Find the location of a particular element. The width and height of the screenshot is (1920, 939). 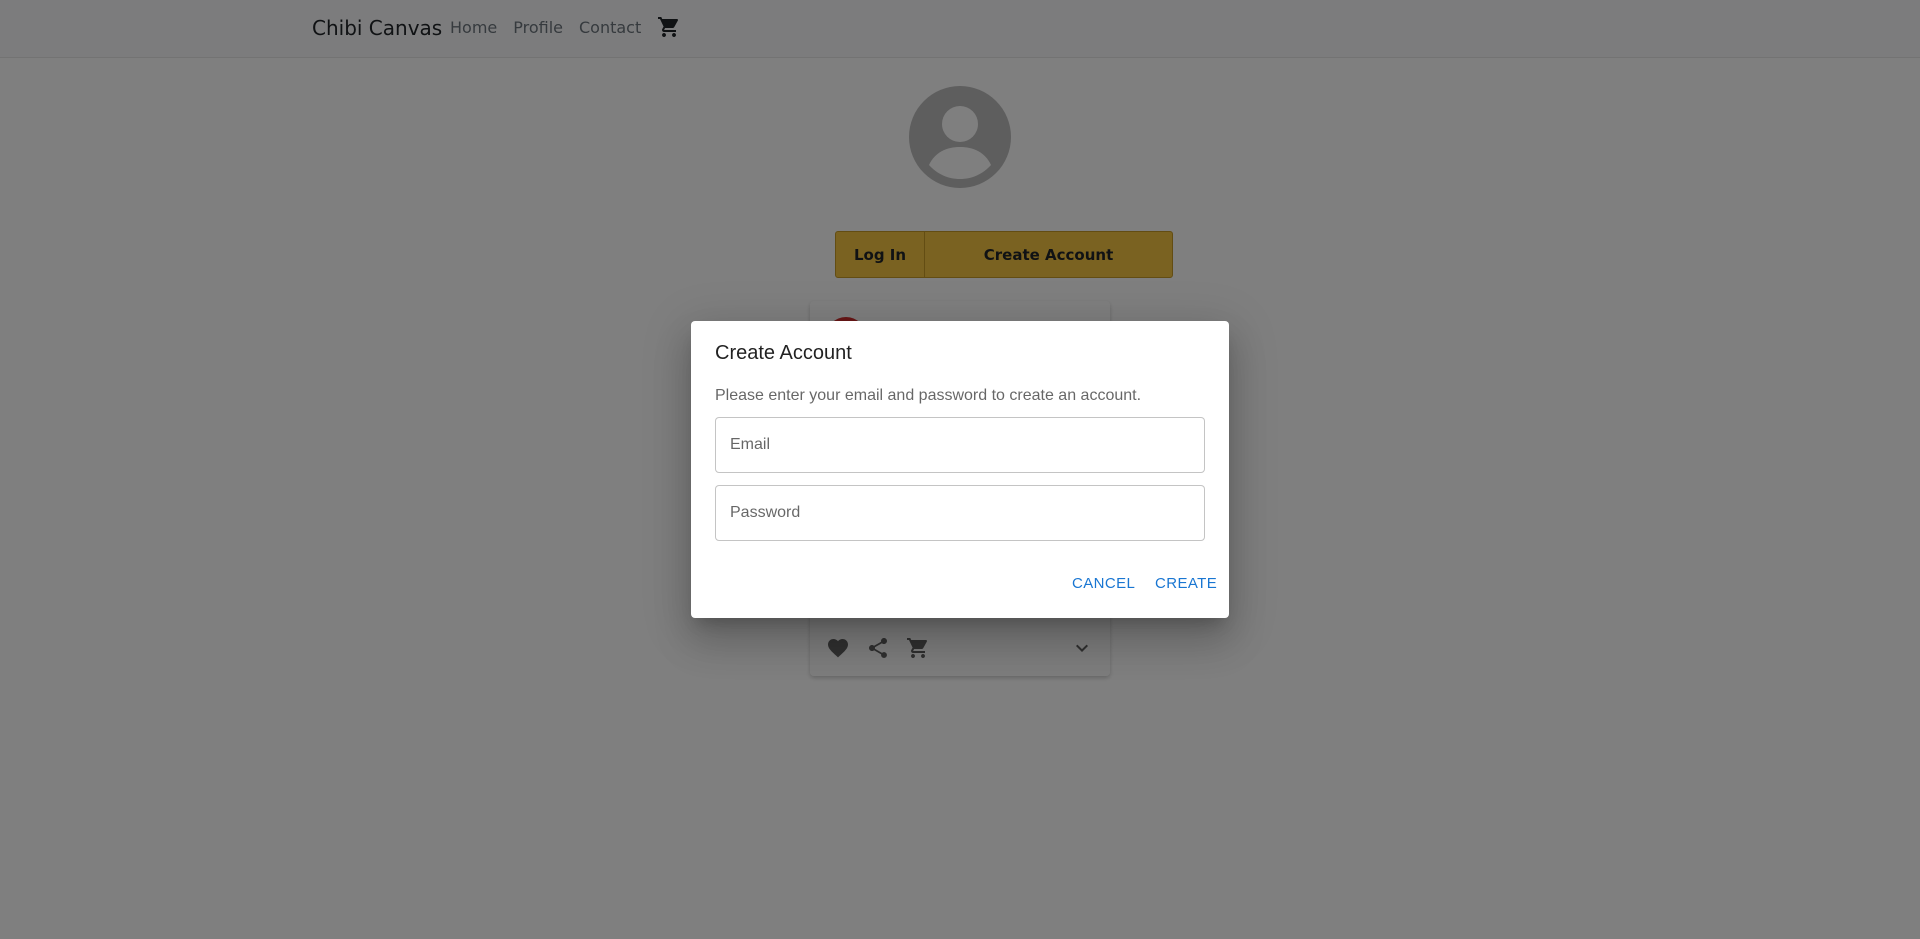

dialog-title: Create Account is located at coordinates (783, 353).